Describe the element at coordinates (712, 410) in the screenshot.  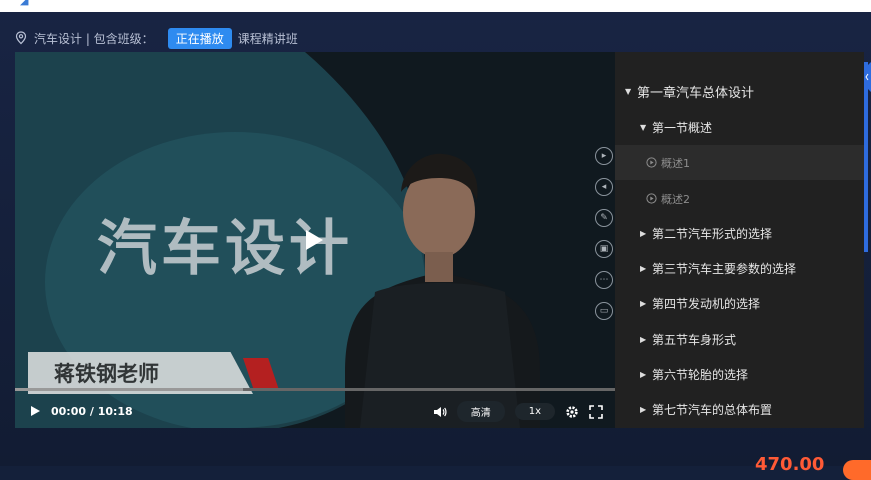
I see `section-label: 第七节汽车的总体布置` at that location.